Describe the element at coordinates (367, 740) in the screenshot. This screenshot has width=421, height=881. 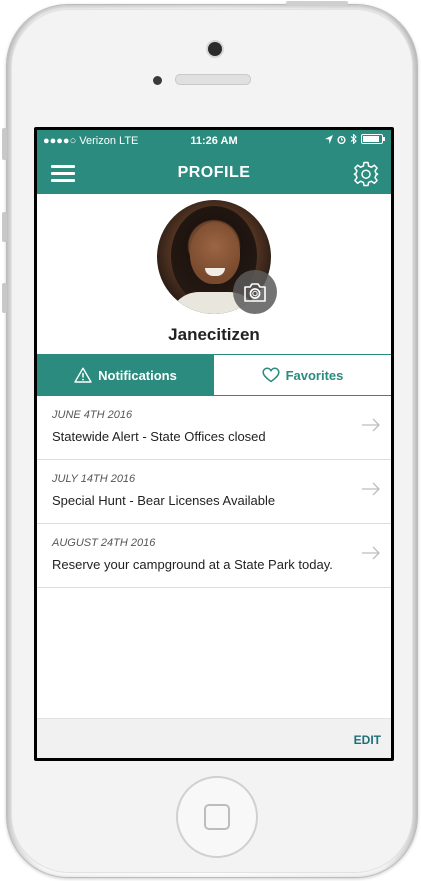
I see `edit-button: EDIT` at that location.